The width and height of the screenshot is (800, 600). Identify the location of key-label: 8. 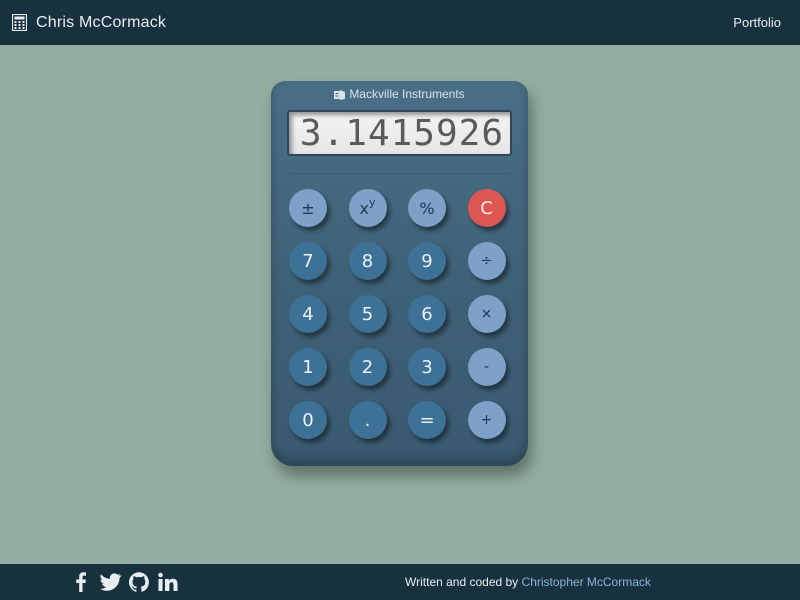
(367, 261).